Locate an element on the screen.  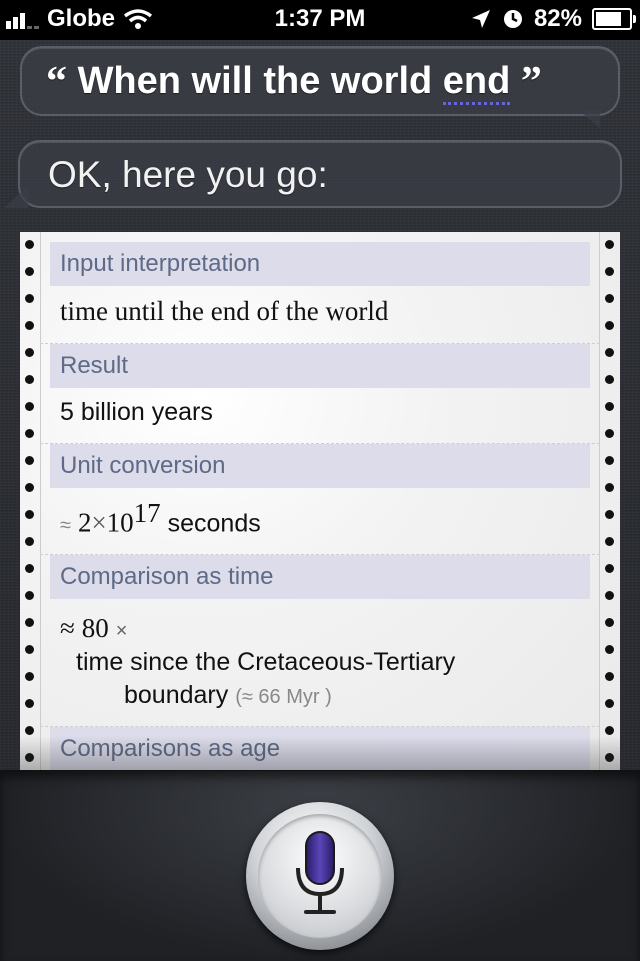
pod-body: ≈ 2×1017 seconds is located at coordinates (320, 521).